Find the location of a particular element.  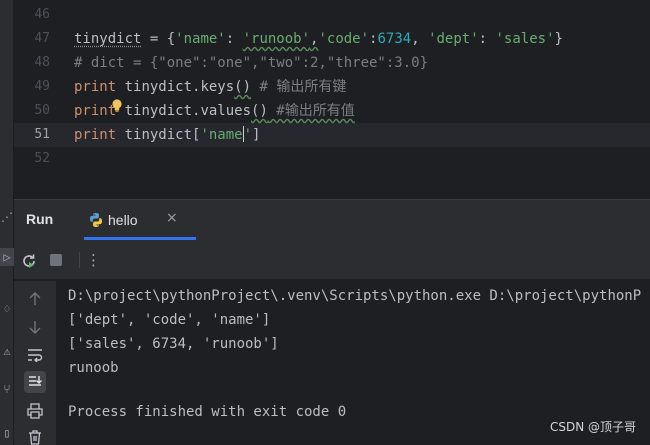

code-token: 'sales' is located at coordinates (525, 39).